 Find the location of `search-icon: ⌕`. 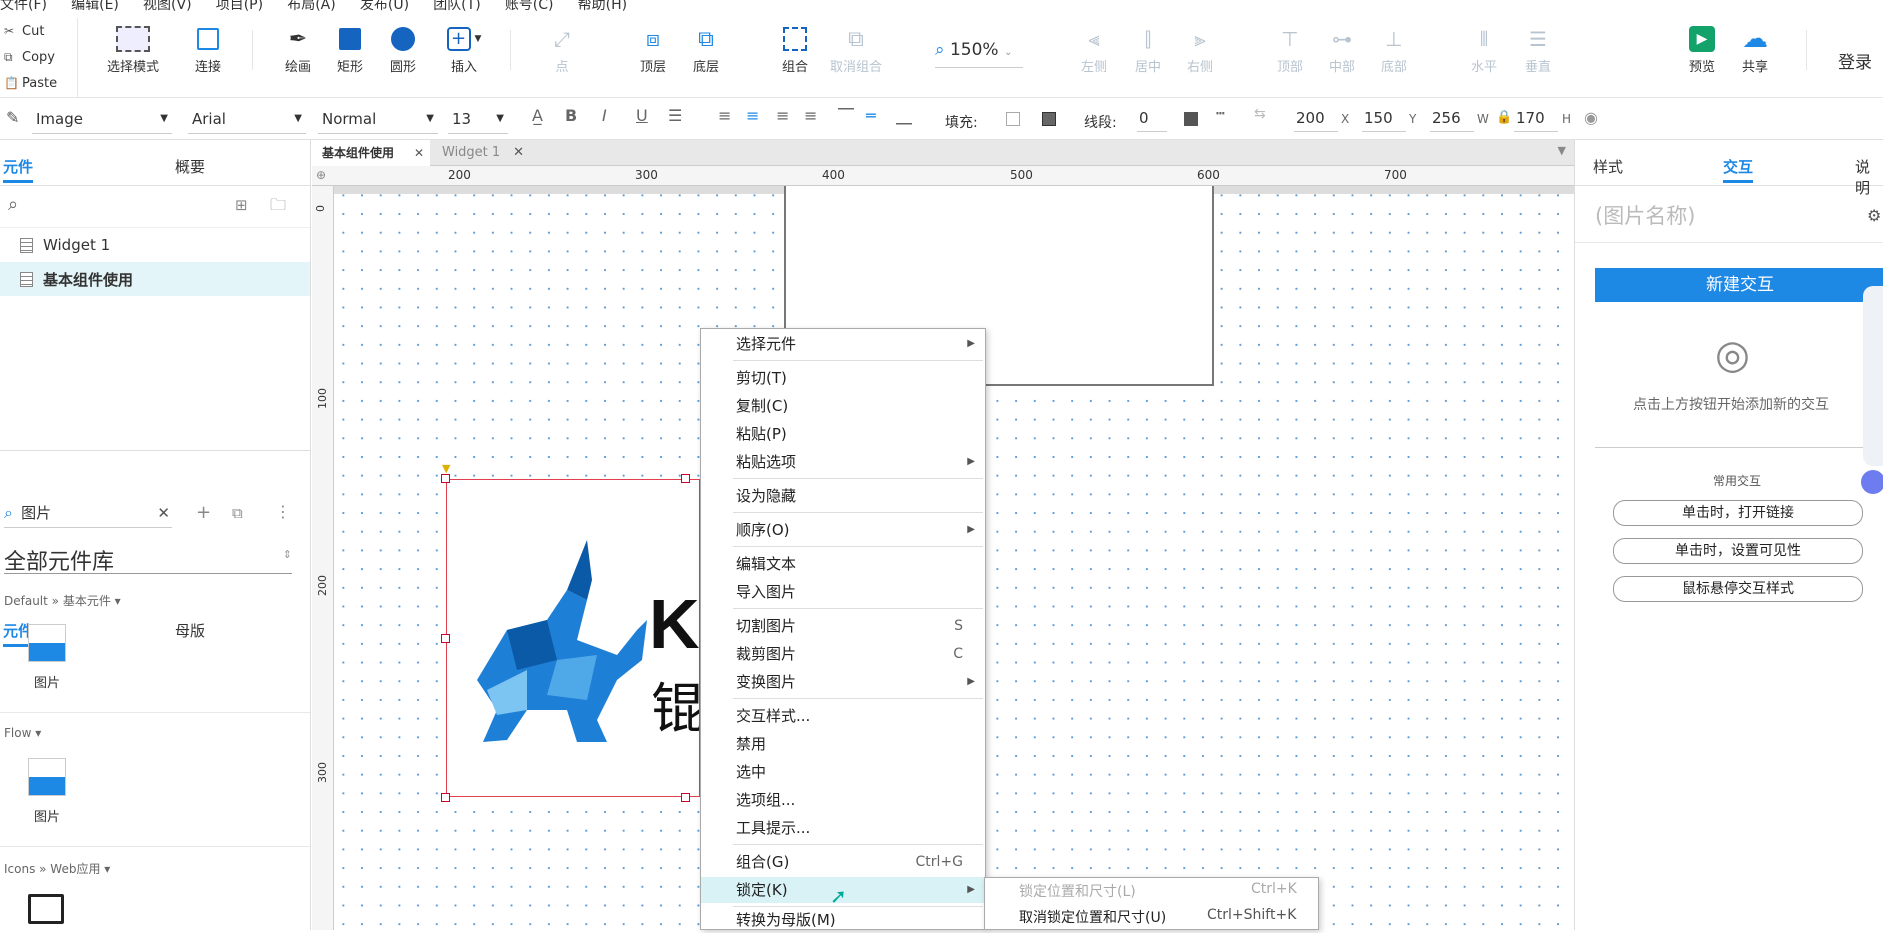

search-icon: ⌕ is located at coordinates (13, 204).